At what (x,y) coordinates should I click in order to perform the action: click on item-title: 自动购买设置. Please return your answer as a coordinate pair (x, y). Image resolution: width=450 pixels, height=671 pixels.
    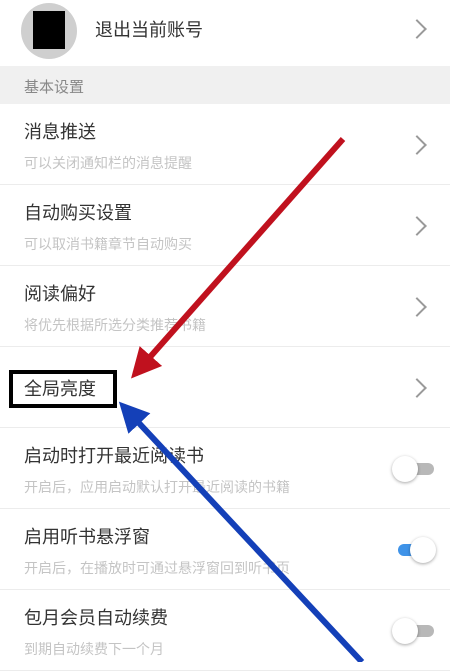
    Looking at the image, I should click on (78, 213).